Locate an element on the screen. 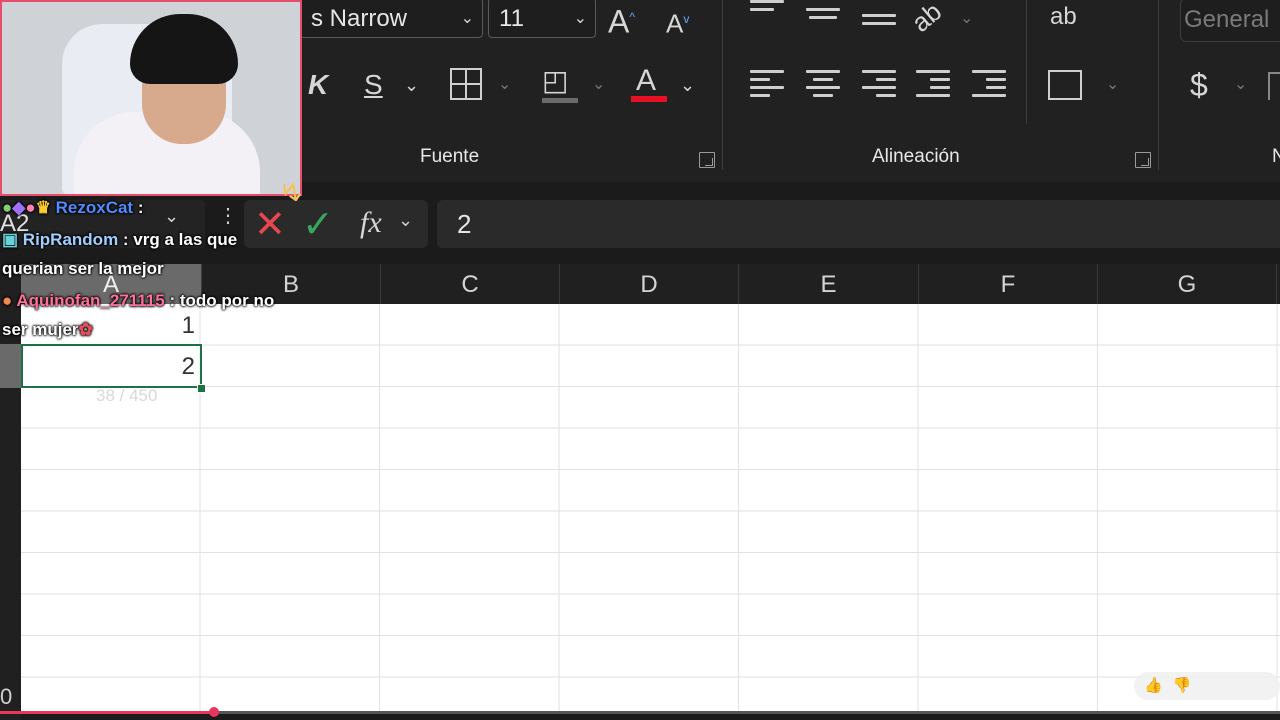 The height and width of the screenshot is (720, 1280). formula-controls: ✕ ✓ fx ⌄ is located at coordinates (336, 224).